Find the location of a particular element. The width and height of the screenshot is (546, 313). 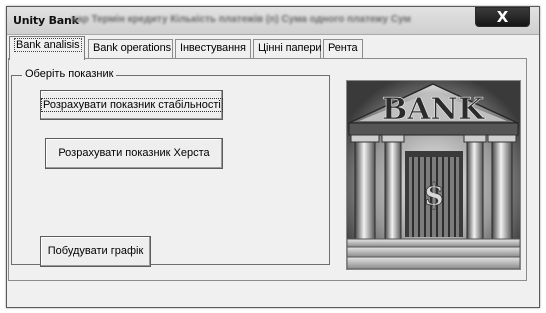

status-bar is located at coordinates (267, 292).